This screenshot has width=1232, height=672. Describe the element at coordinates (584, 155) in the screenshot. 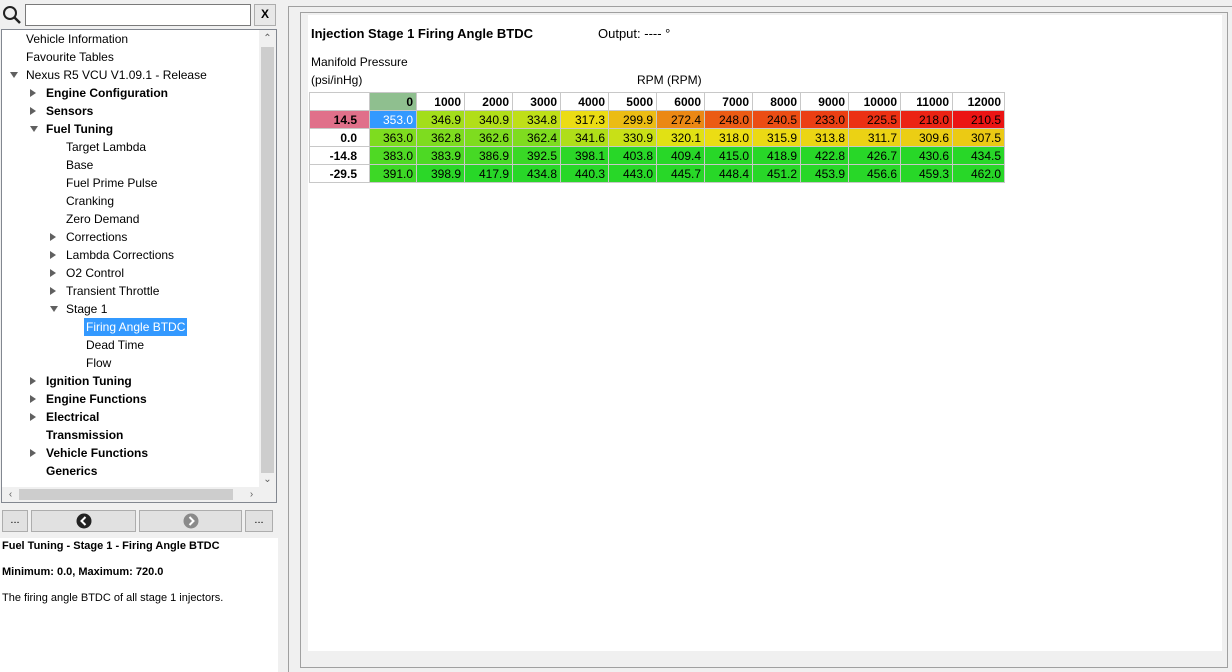

I see `table-cell: 398.1` at that location.